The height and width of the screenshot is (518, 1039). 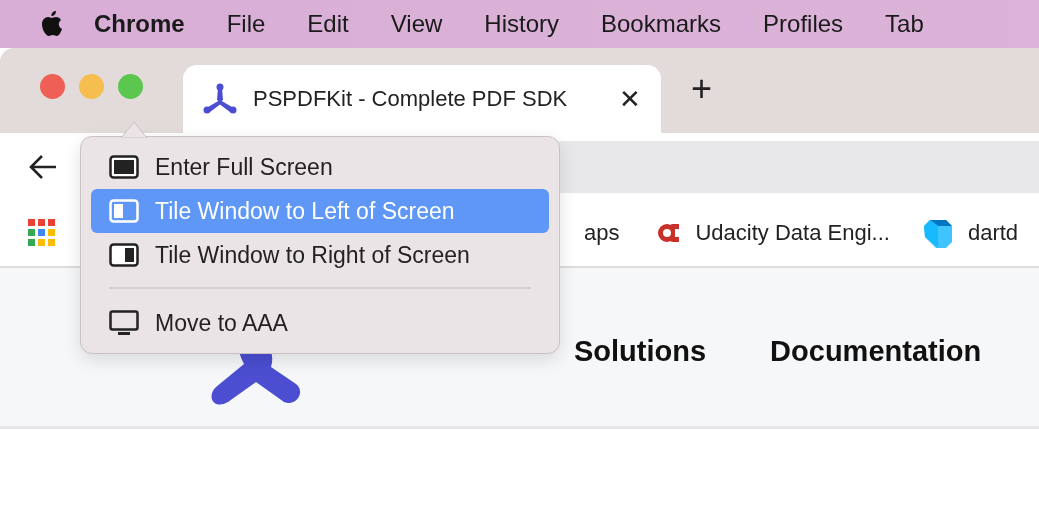 I want to click on bookmark-logo-icon, so click(x=668, y=233).